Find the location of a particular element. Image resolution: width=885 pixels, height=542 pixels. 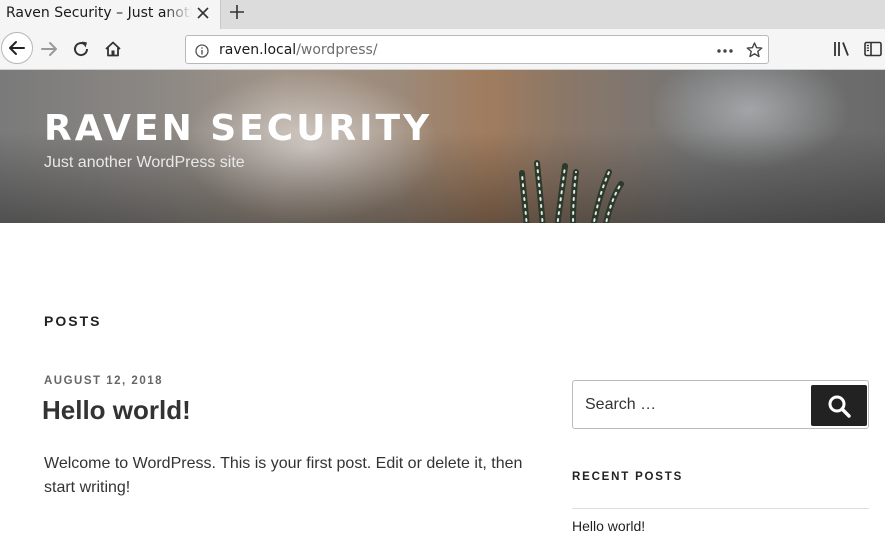

arrow-right-icon is located at coordinates (49, 51).